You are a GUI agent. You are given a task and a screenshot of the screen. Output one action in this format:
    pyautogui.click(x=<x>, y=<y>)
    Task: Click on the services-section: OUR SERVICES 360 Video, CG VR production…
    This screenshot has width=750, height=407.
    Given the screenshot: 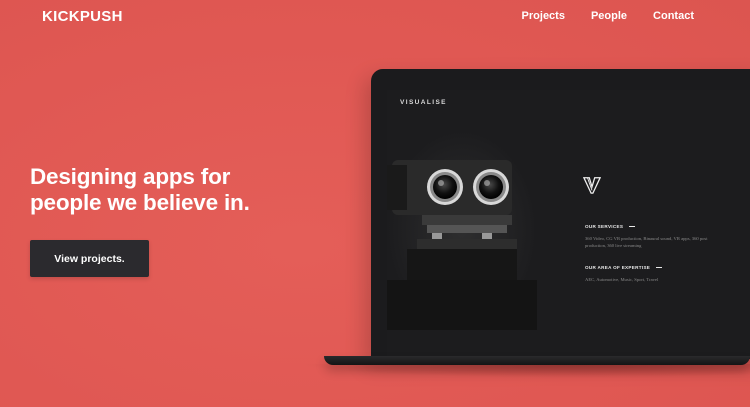 What is the action you would take?
    pyautogui.click(x=655, y=236)
    